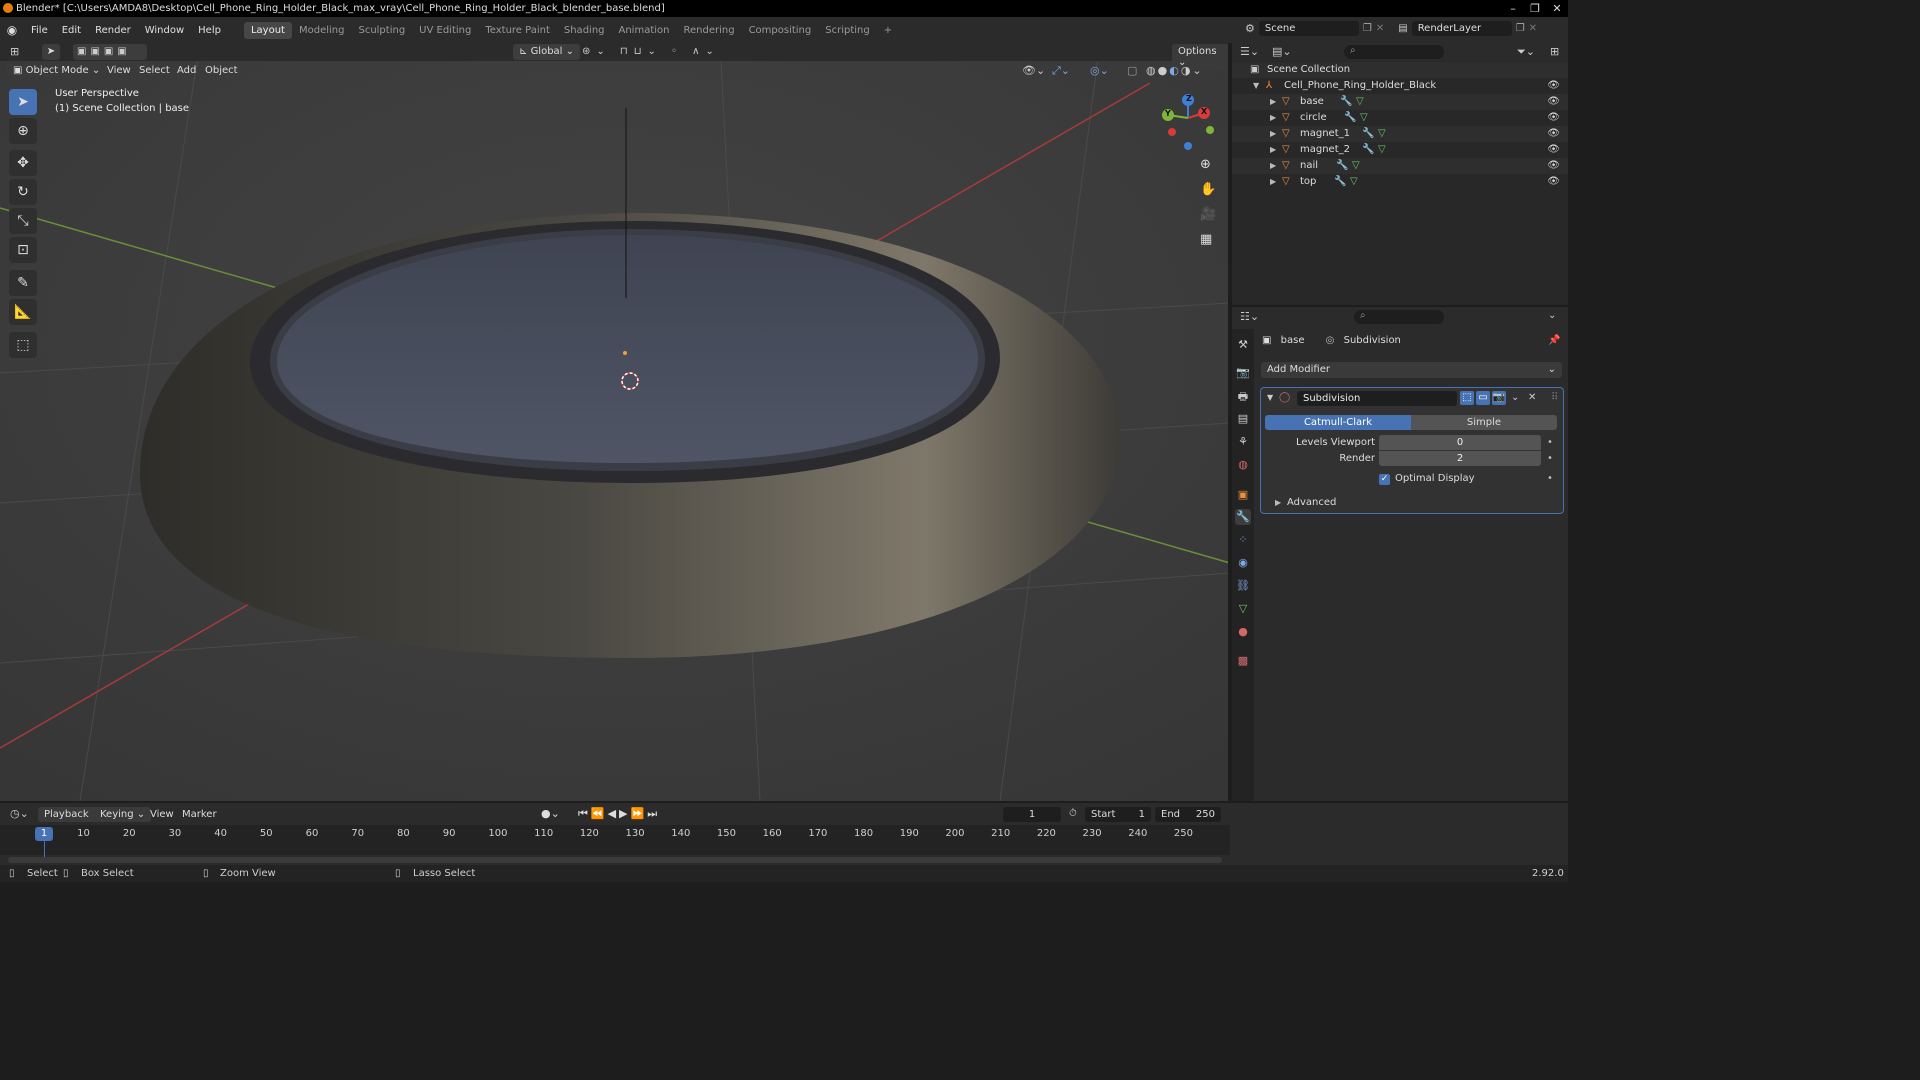 The height and width of the screenshot is (1080, 1920). I want to click on new-layer-icon: ❐, so click(1520, 28).